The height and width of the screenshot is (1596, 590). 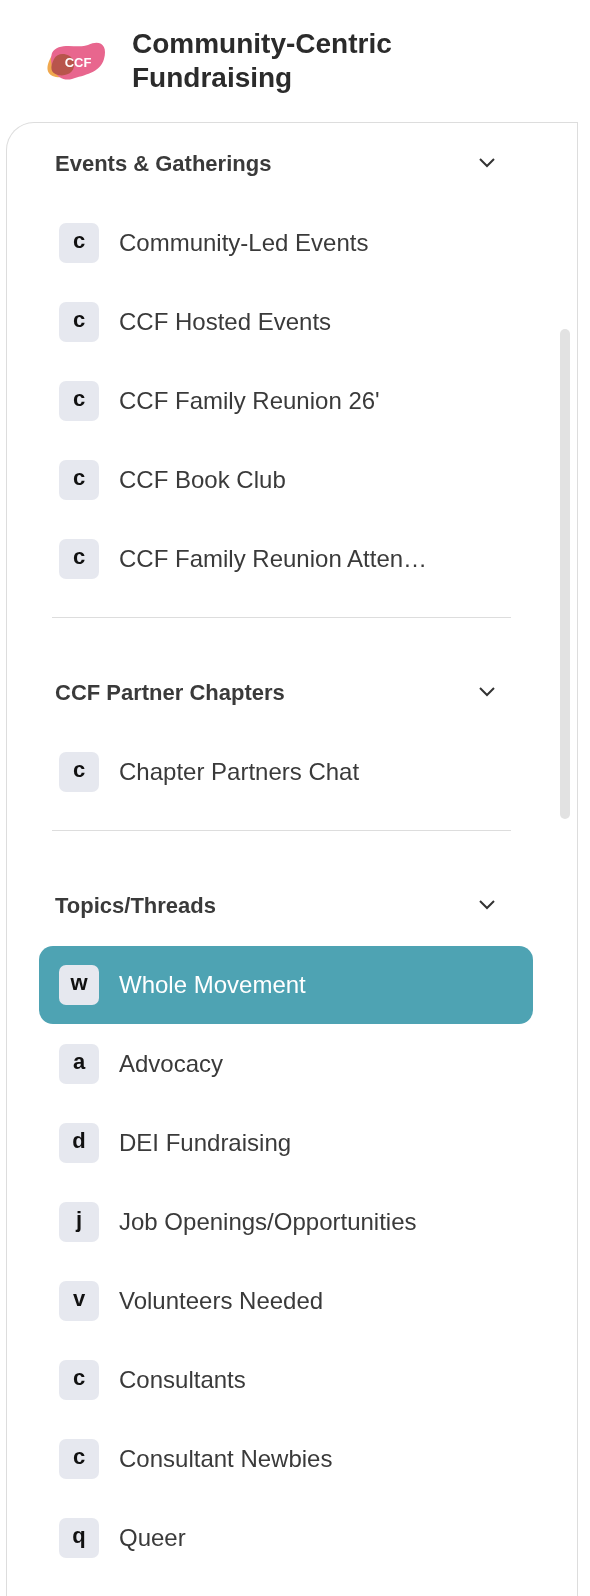 I want to click on channel-letter-icon: j, so click(x=79, y=1222).